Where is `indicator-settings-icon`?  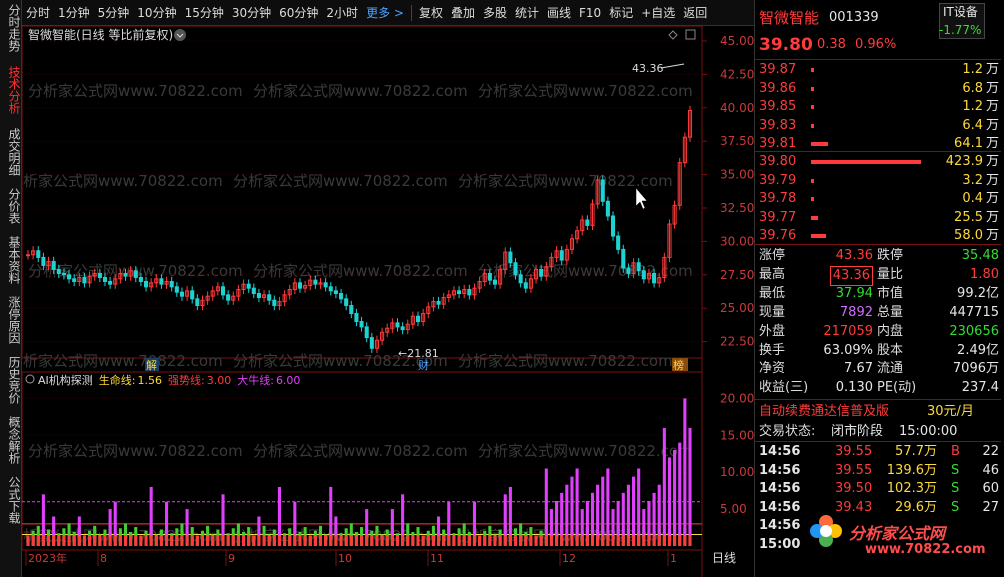
indicator-settings-icon is located at coordinates (30, 379).